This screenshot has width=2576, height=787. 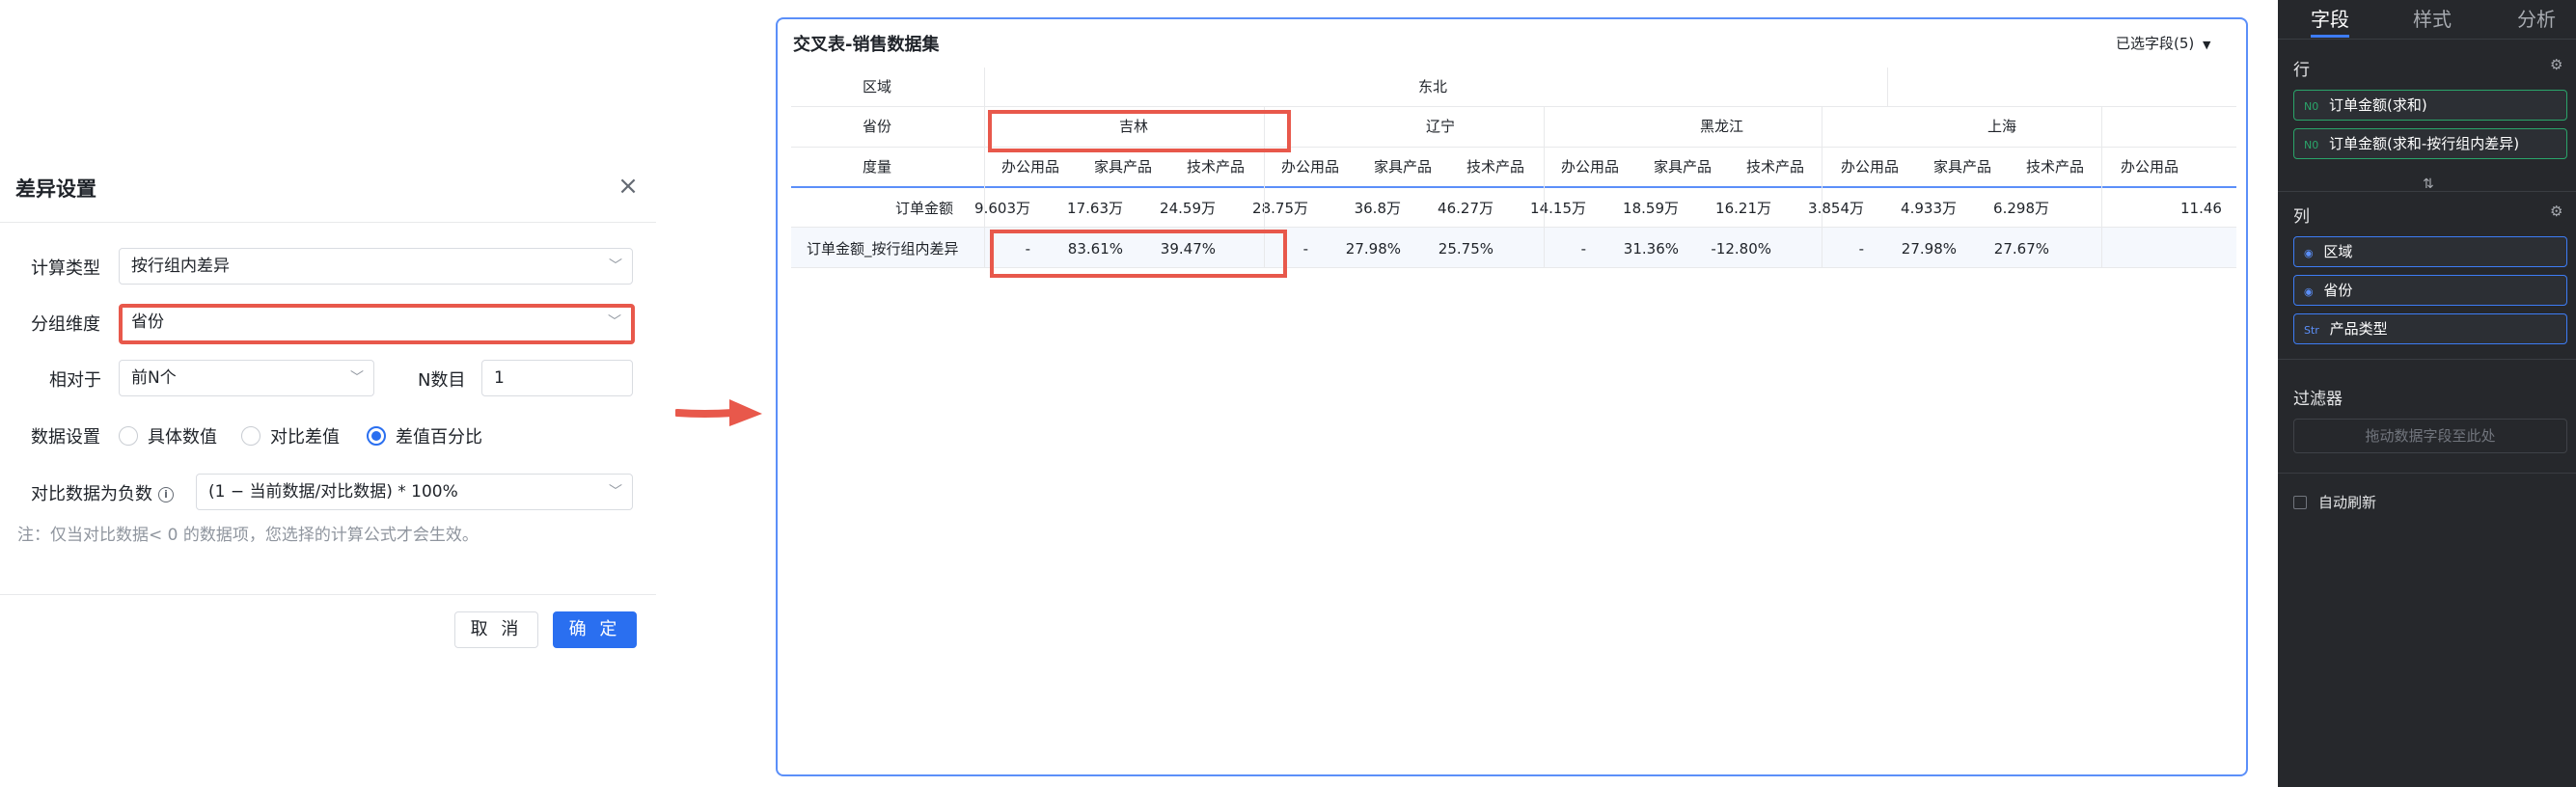 What do you see at coordinates (414, 492) in the screenshot?
I see `negative-formula-select: (1 − 当前数据/对比数据) * 100% ﹀` at bounding box center [414, 492].